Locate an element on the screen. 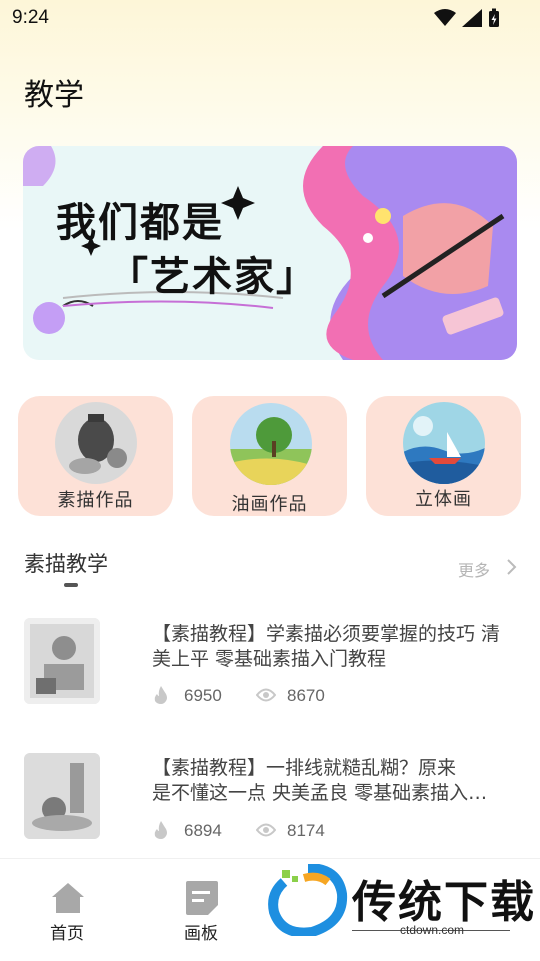 This screenshot has height=961, width=540. watermark-sub: ctdown.com is located at coordinates (432, 930).